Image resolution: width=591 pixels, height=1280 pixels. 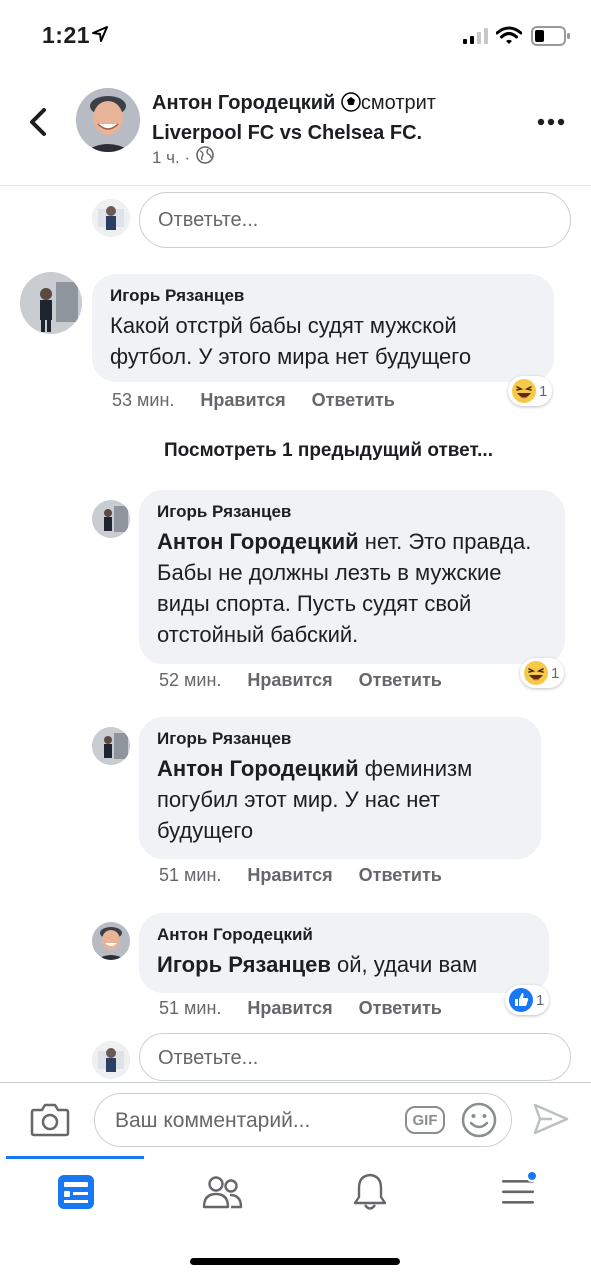 What do you see at coordinates (295, 36) in the screenshot?
I see `status-bar: 1:21` at bounding box center [295, 36].